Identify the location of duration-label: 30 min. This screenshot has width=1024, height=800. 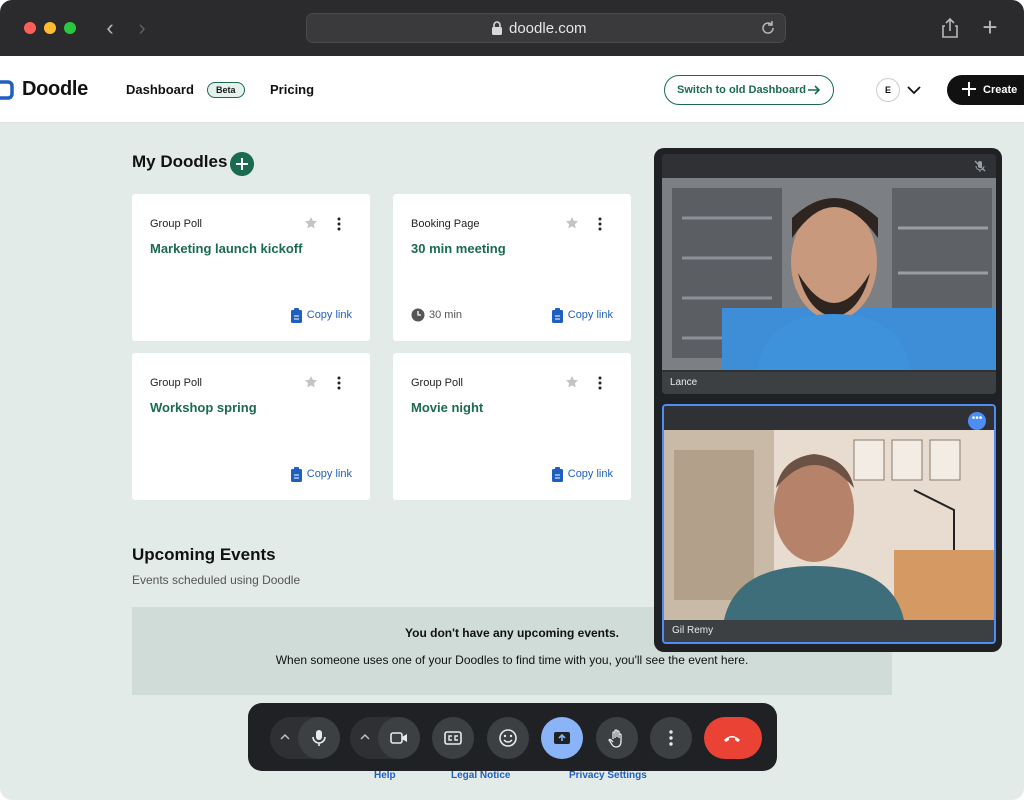
(437, 315).